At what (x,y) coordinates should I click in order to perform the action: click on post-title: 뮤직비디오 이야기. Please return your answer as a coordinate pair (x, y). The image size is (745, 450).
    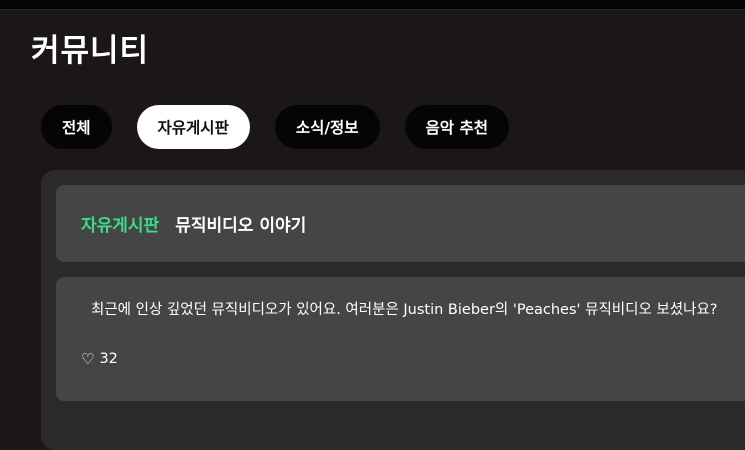
    Looking at the image, I should click on (241, 226).